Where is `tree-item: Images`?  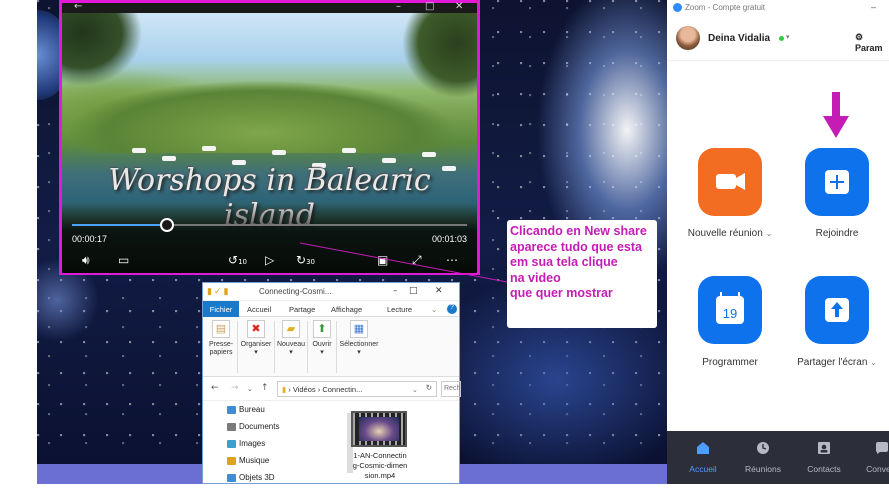 tree-item: Images is located at coordinates (282, 447).